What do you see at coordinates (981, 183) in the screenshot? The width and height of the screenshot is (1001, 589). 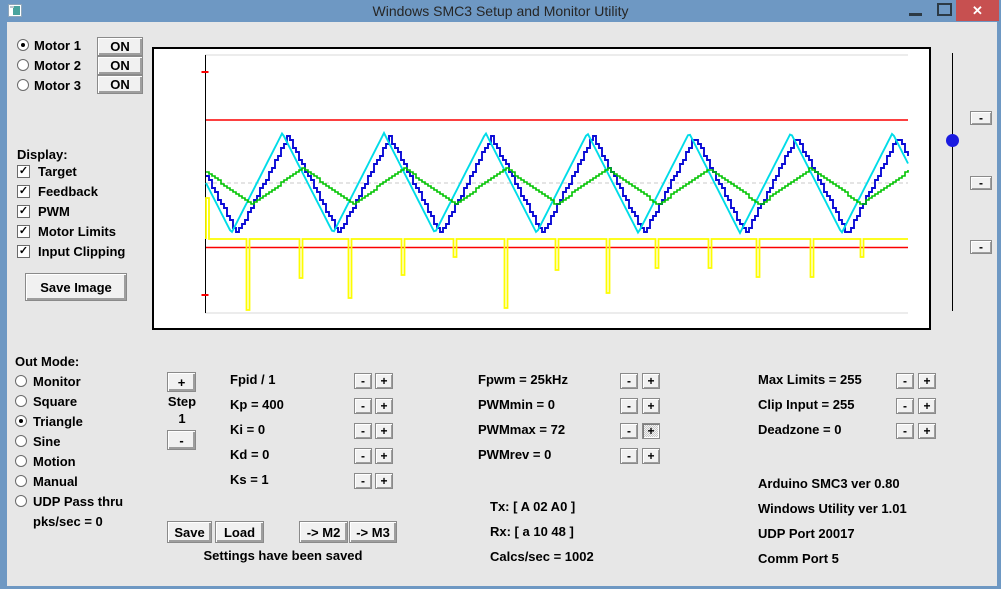 I see `scale-minus-button-2: -` at bounding box center [981, 183].